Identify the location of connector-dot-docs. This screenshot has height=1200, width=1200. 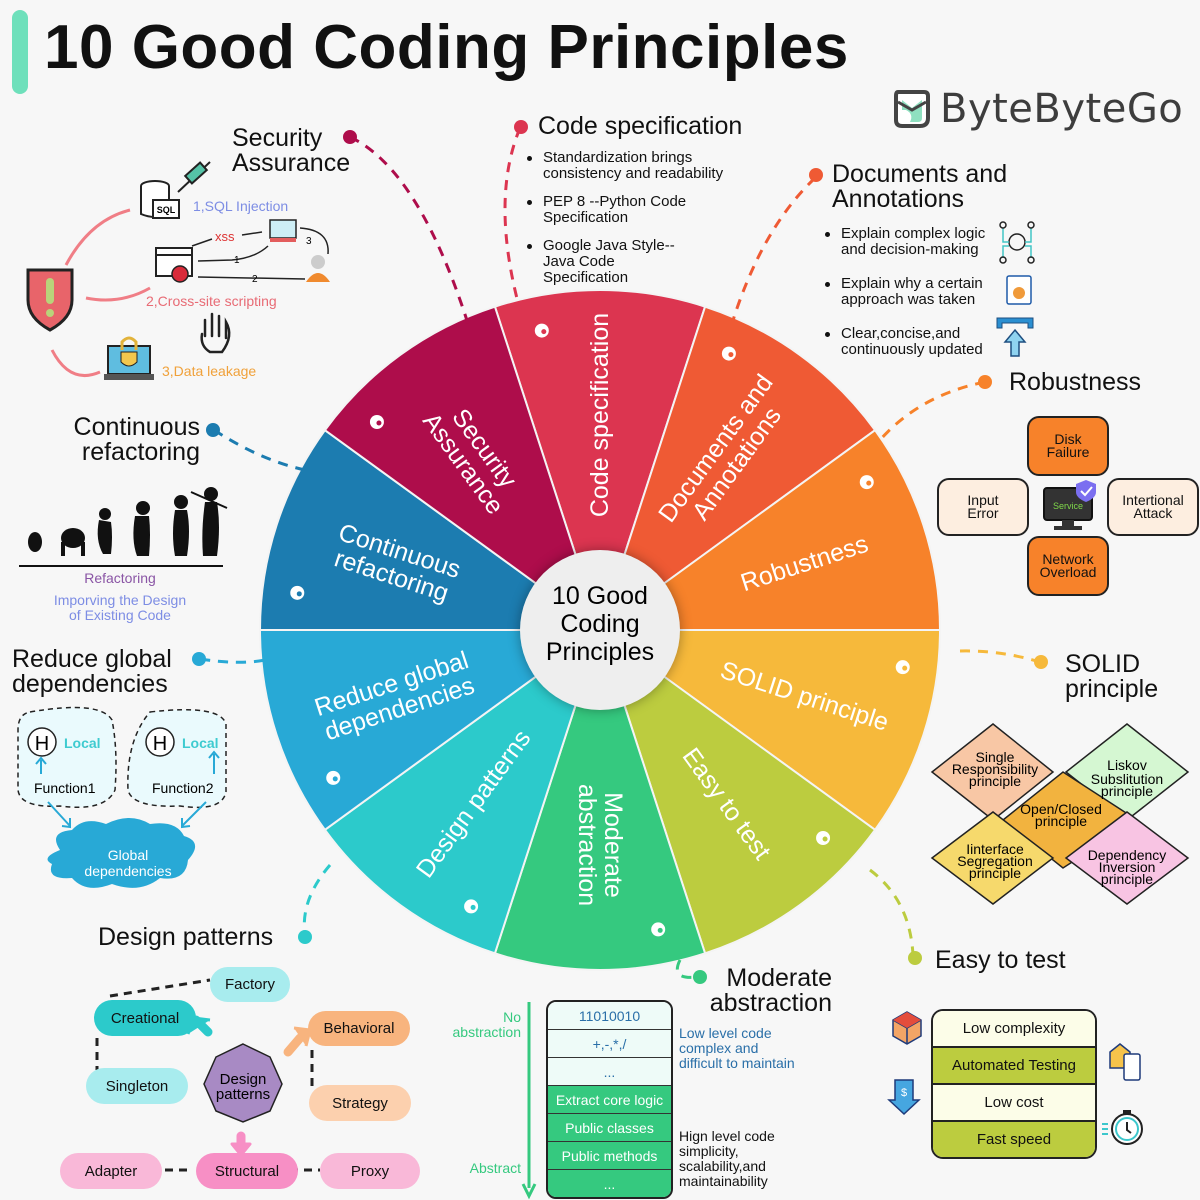
(816, 175).